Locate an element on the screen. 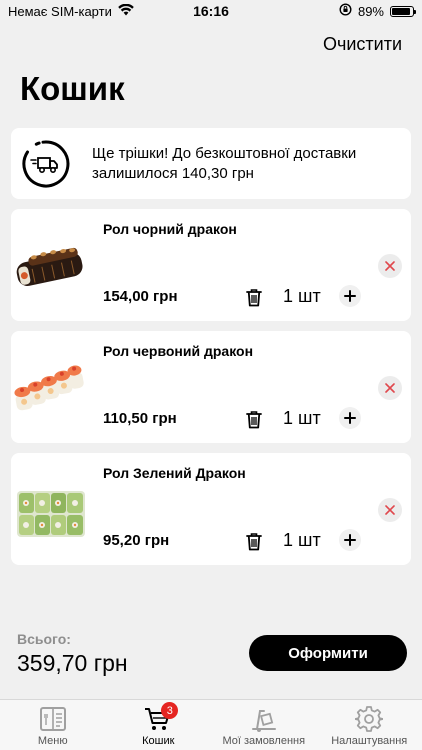 The image size is (422, 750). product-image-black-dragon is located at coordinates (50, 265).